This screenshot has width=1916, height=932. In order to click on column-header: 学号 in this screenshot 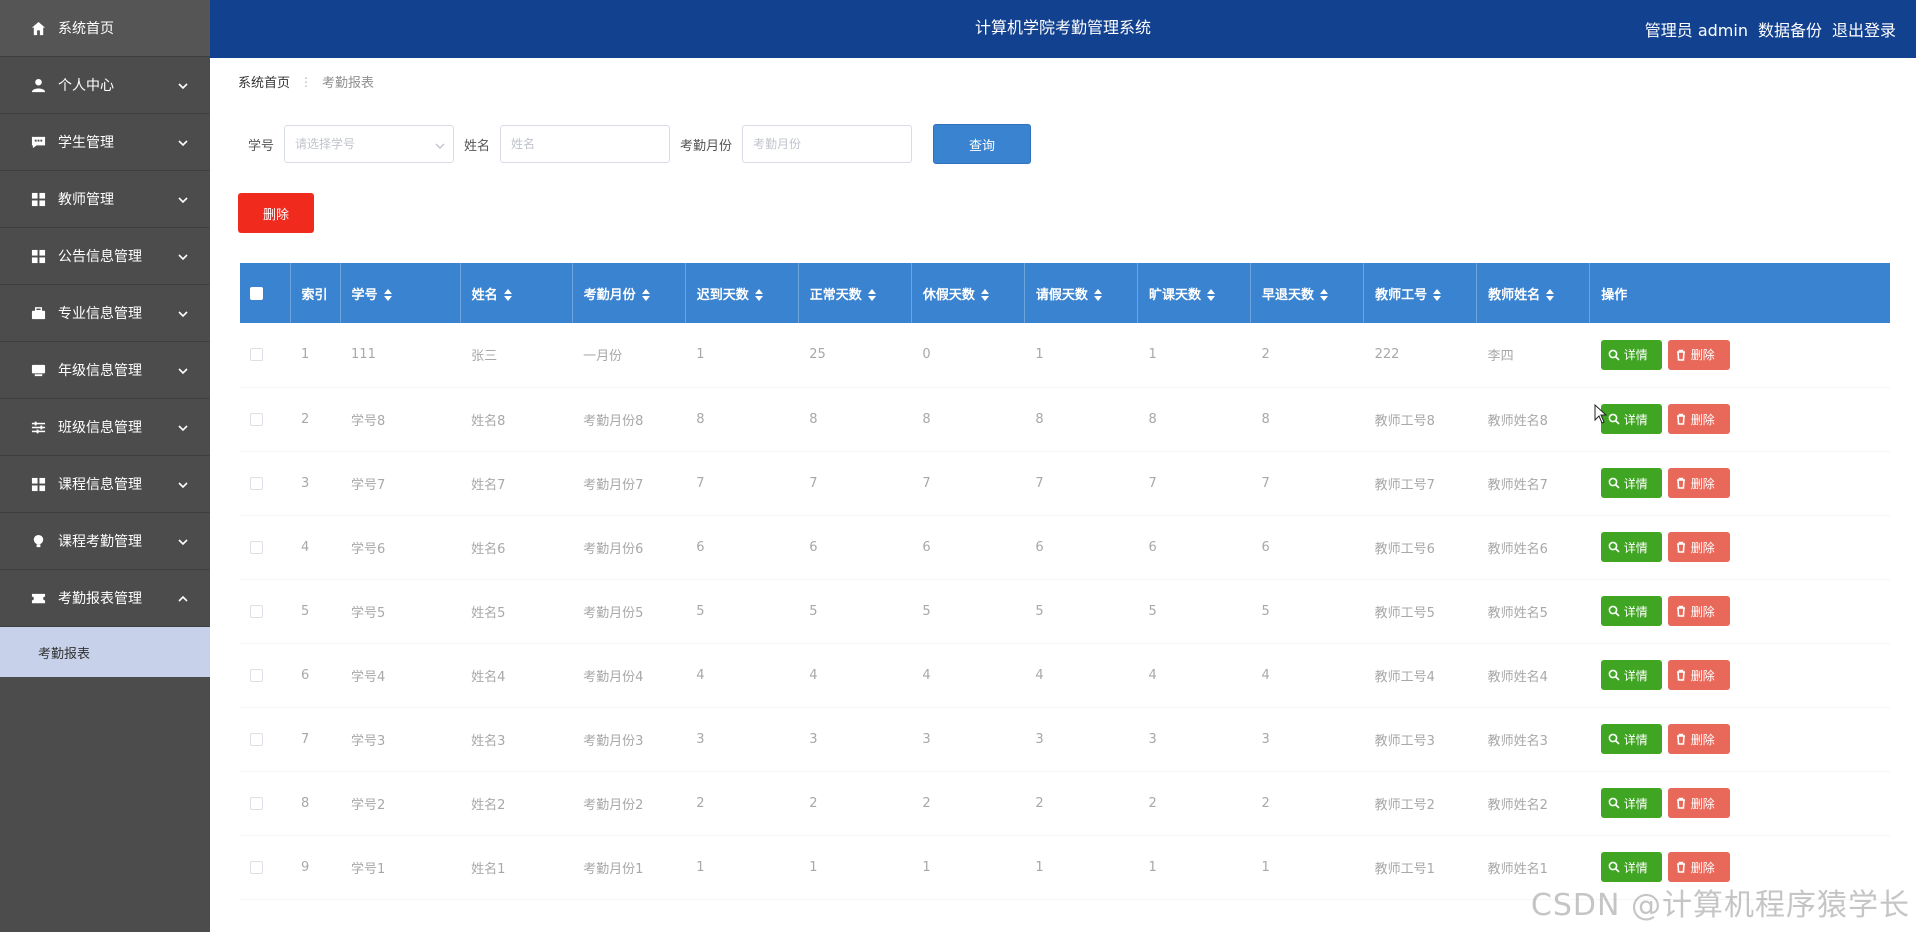, I will do `click(400, 293)`.